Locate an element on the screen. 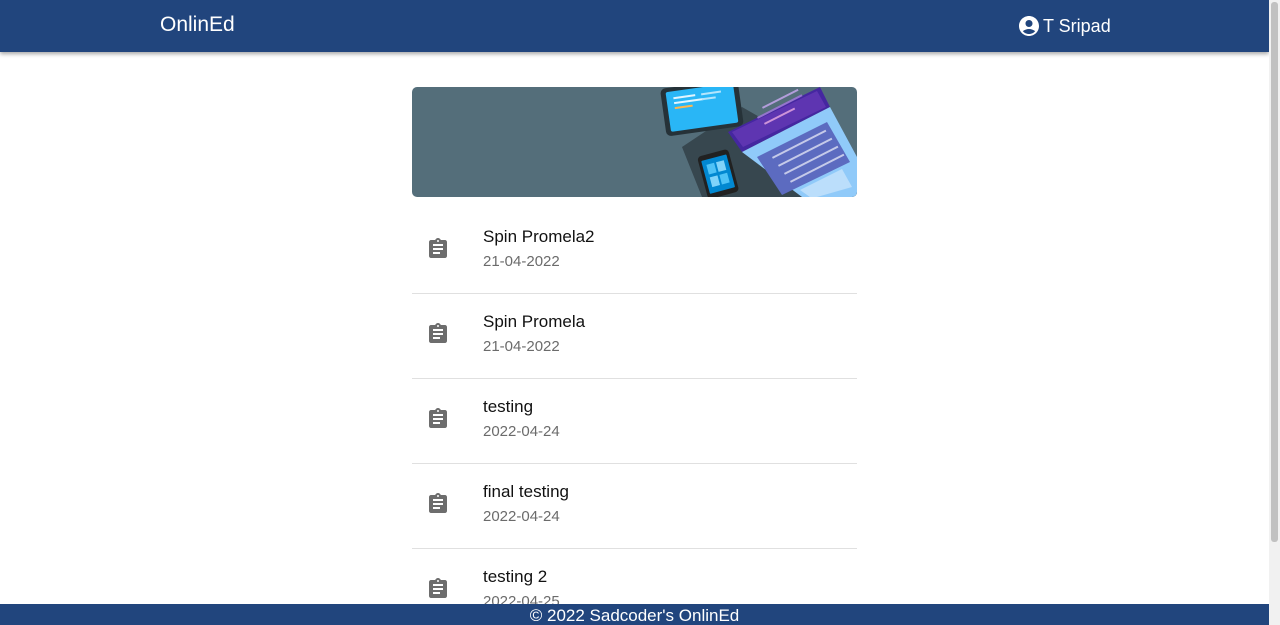 The width and height of the screenshot is (1280, 625). list-item: final testing 2022-04-24 is located at coordinates (634, 506).